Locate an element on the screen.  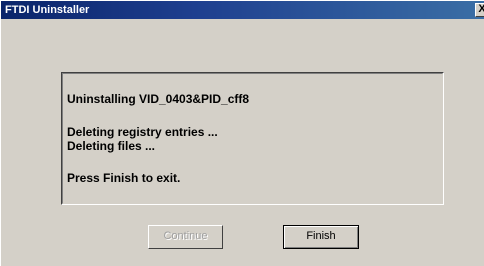
window-title: FTDI Uninstaller is located at coordinates (47, 10).